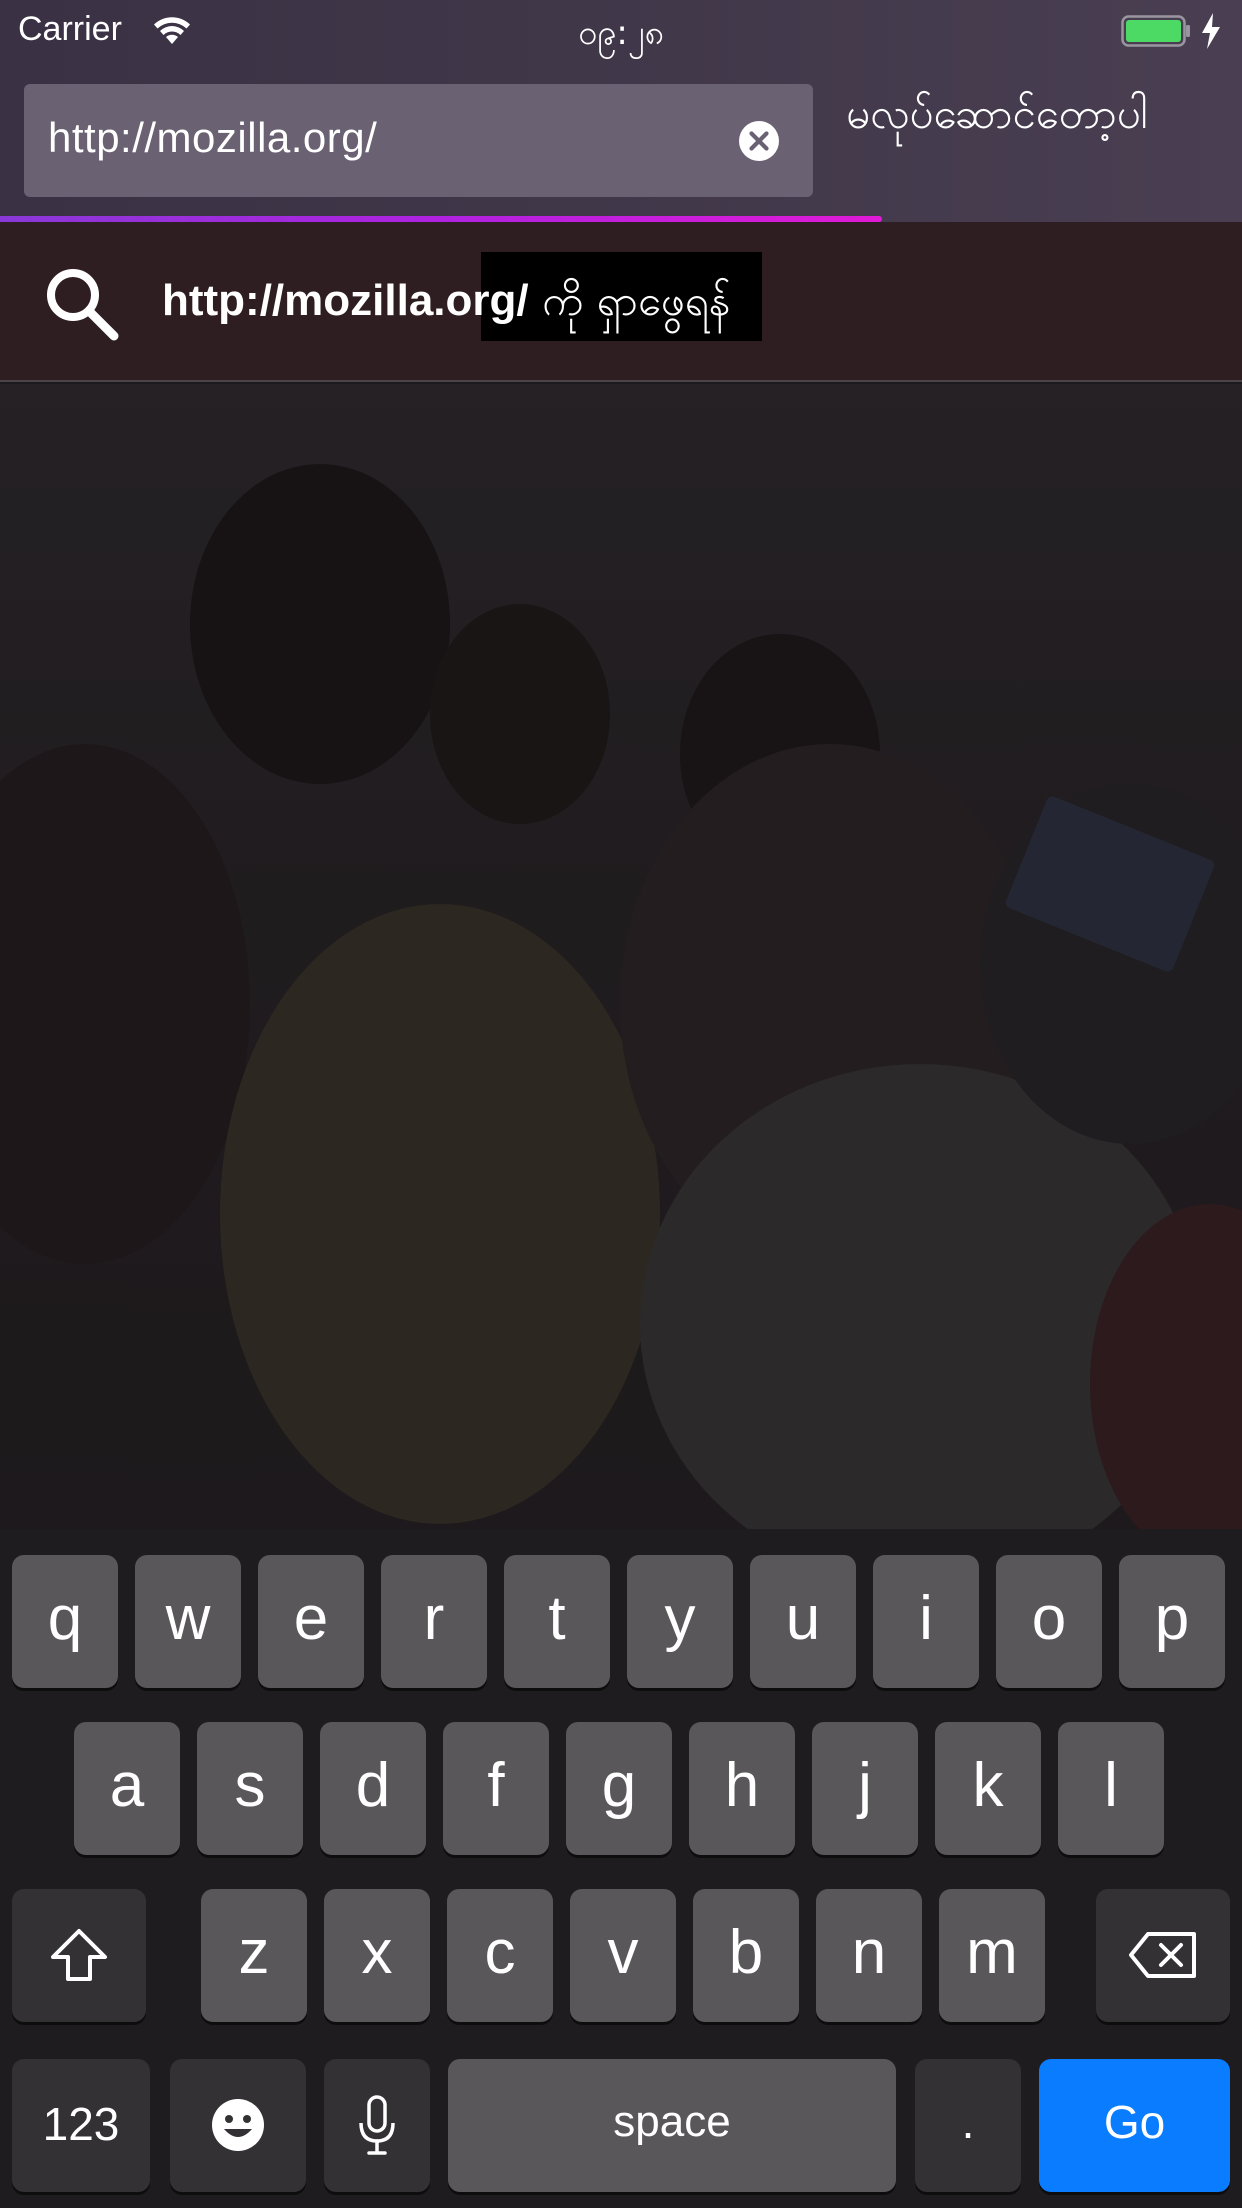 Image resolution: width=1242 pixels, height=2208 pixels. I want to click on key-i: i, so click(926, 1621).